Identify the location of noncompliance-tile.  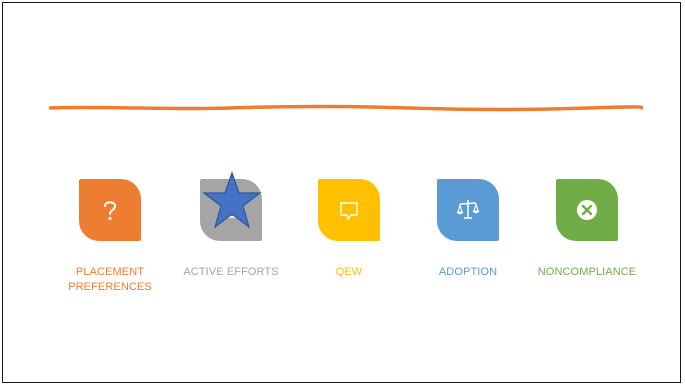
(587, 210).